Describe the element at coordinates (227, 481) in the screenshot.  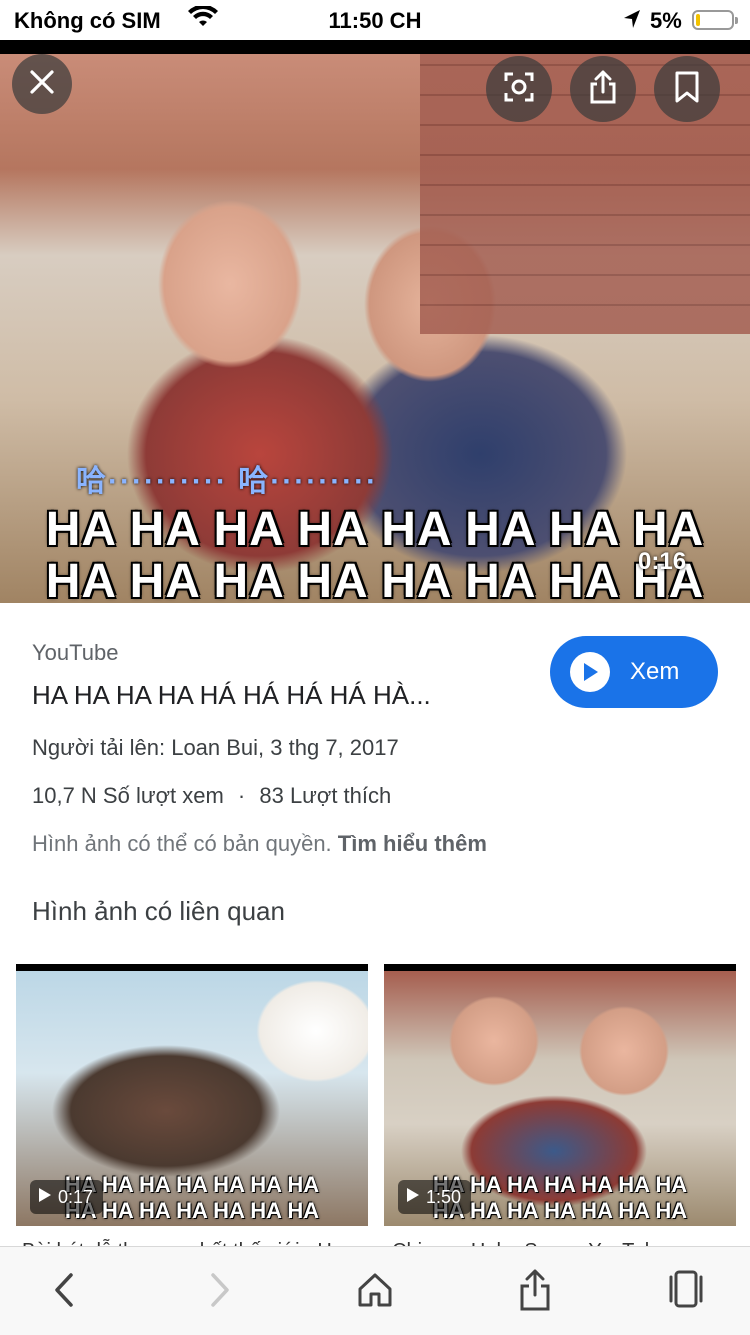
I see `lyric-notes: 哈·········· 哈·········` at that location.